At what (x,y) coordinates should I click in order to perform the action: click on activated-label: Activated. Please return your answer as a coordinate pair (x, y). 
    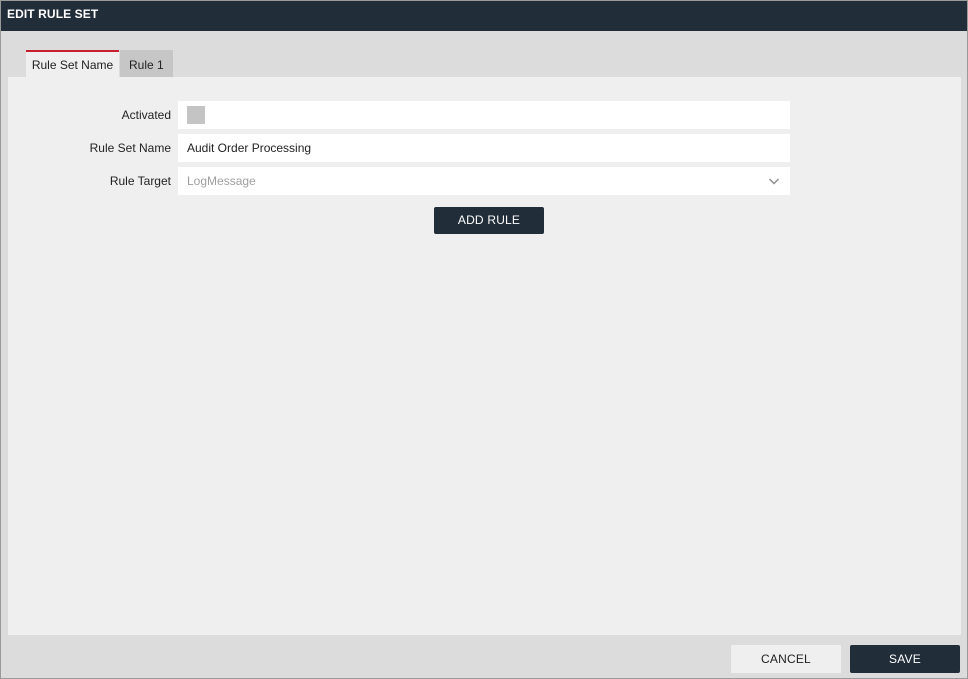
    Looking at the image, I should click on (146, 115).